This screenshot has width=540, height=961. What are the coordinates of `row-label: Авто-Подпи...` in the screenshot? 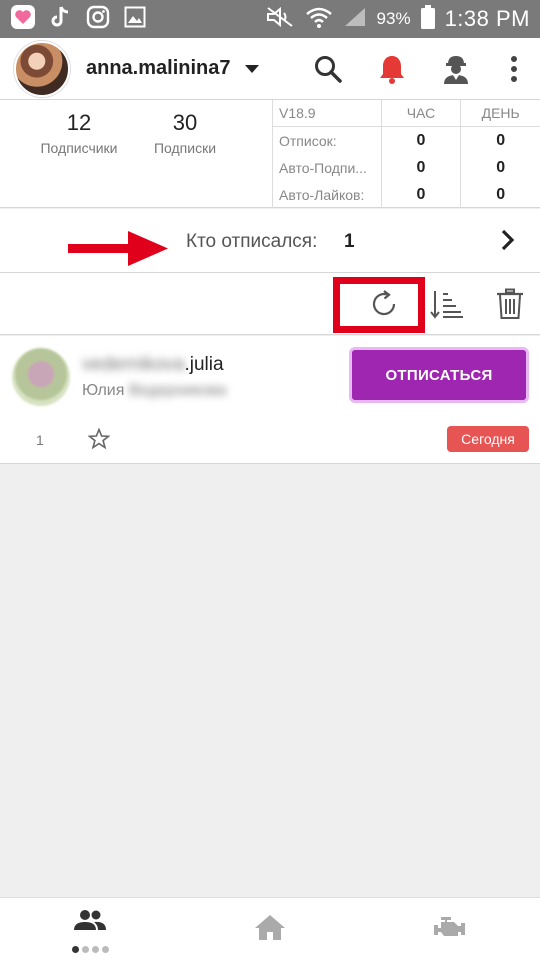 It's located at (323, 167).